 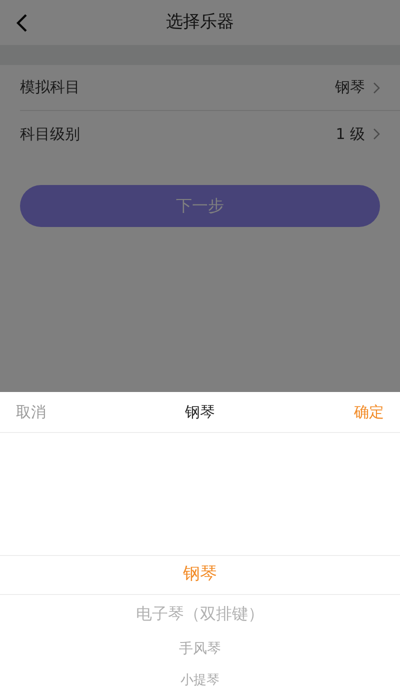 I want to click on back-icon, so click(x=22, y=23).